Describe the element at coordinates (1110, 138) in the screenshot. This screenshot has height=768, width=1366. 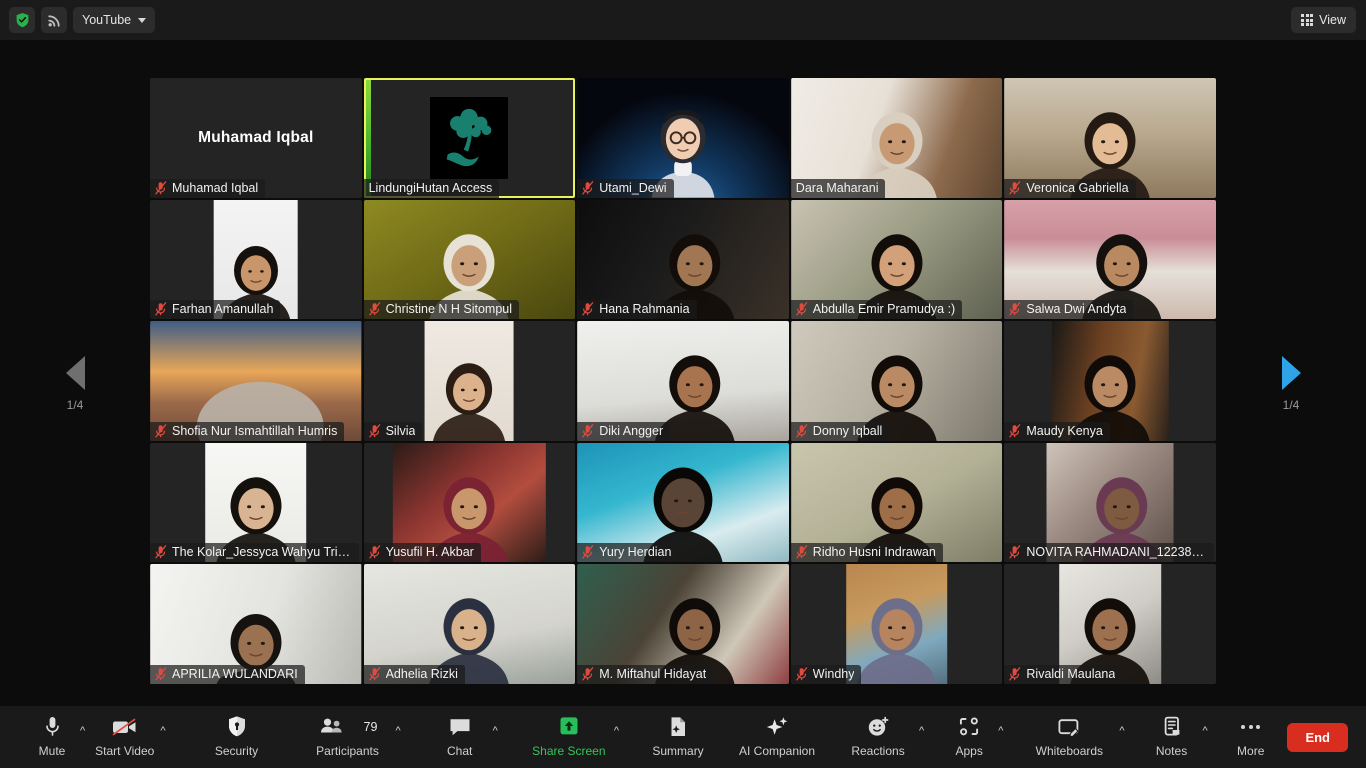
I see `participant-tile: Veronica Gabriella` at that location.